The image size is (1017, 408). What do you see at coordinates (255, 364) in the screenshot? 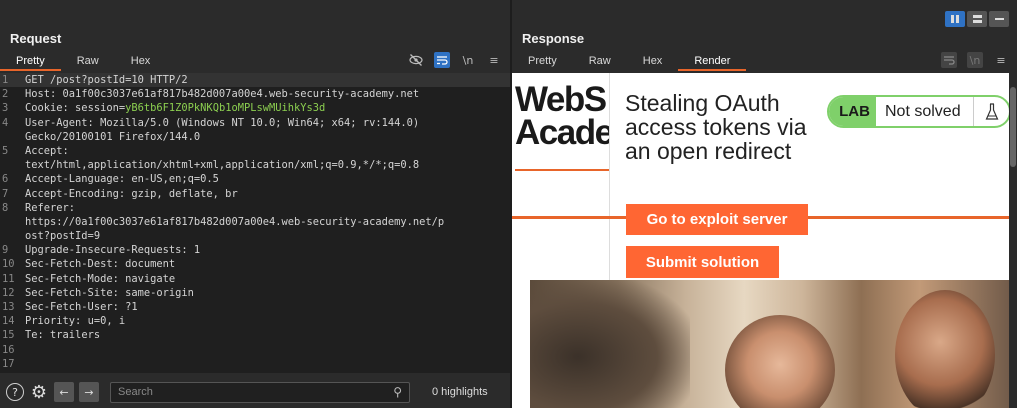
I see `editor-line: 17` at bounding box center [255, 364].